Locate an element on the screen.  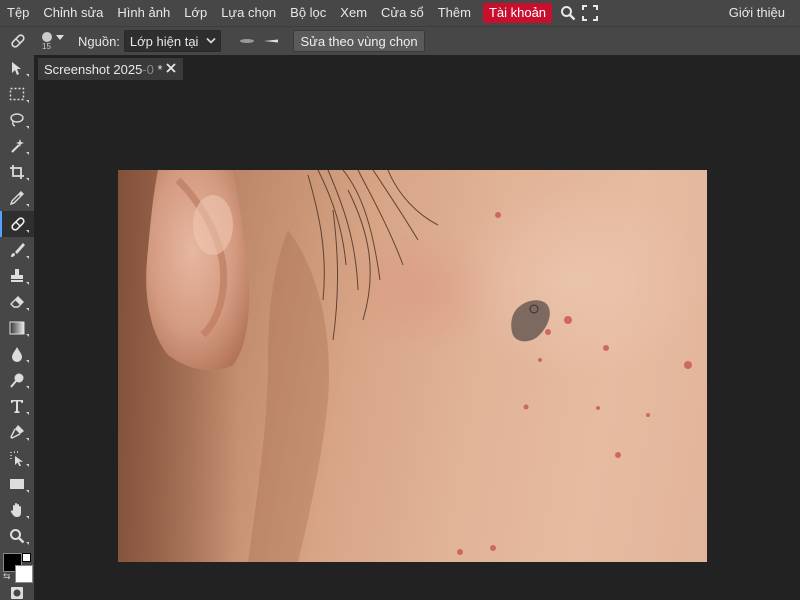
source-select: Lớp hiện tại is located at coordinates (172, 41).